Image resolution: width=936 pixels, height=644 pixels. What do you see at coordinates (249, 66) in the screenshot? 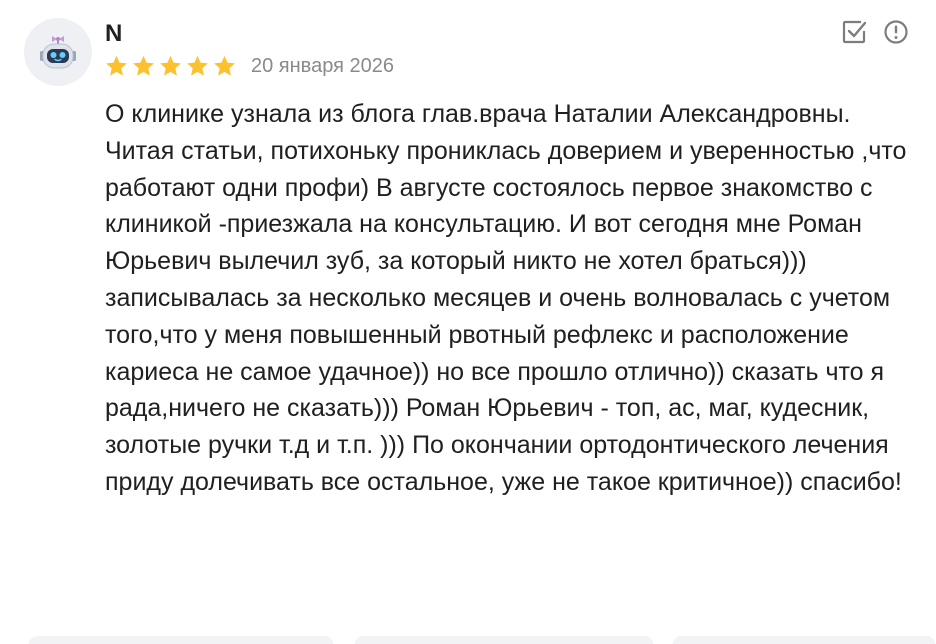
I see `review-meta: 20 января 2026` at bounding box center [249, 66].